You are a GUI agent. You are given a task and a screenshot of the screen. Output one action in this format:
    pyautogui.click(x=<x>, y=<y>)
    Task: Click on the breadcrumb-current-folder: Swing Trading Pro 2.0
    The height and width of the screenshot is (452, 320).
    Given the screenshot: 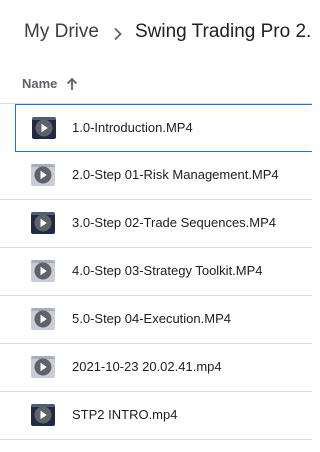 What is the action you would take?
    pyautogui.click(x=223, y=32)
    